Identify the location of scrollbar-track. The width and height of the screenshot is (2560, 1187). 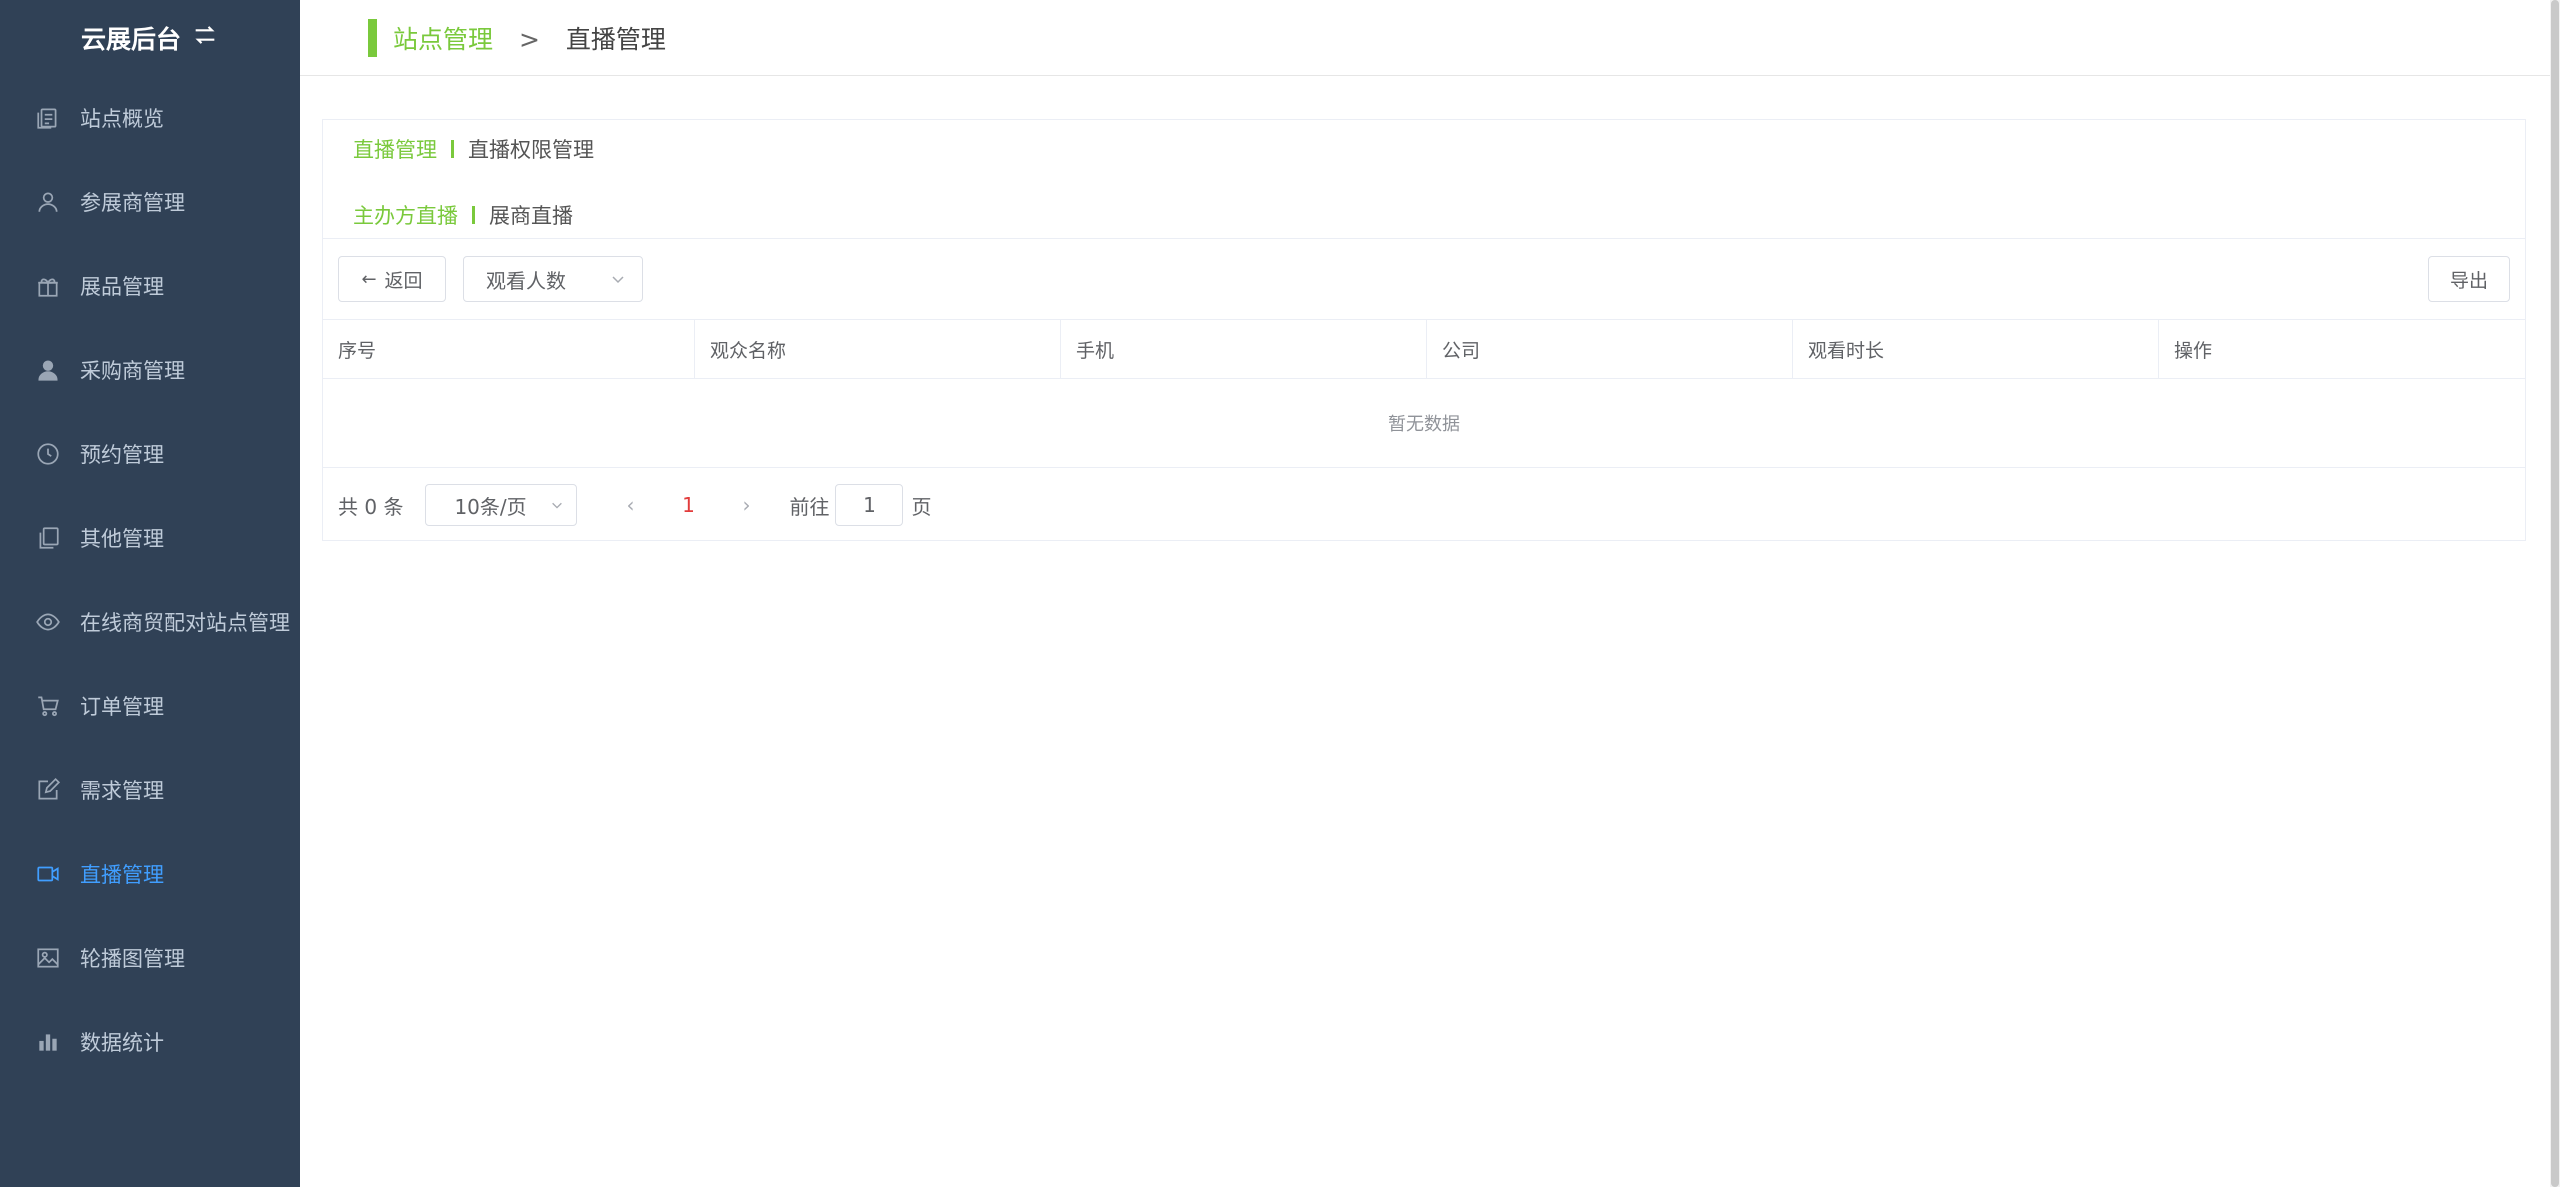
(2555, 593).